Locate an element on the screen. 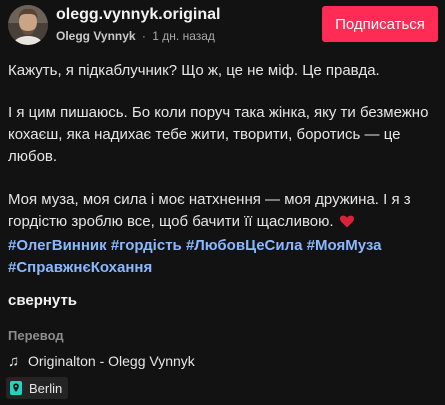 The width and height of the screenshot is (445, 405). heart-emoji-icon is located at coordinates (346, 221).